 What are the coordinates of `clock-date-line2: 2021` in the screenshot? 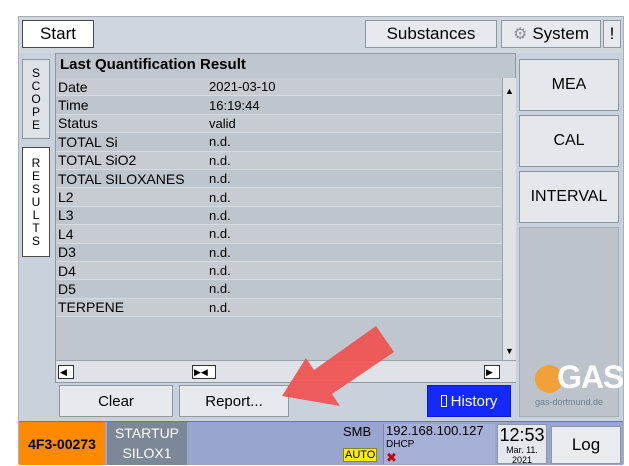 It's located at (522, 460).